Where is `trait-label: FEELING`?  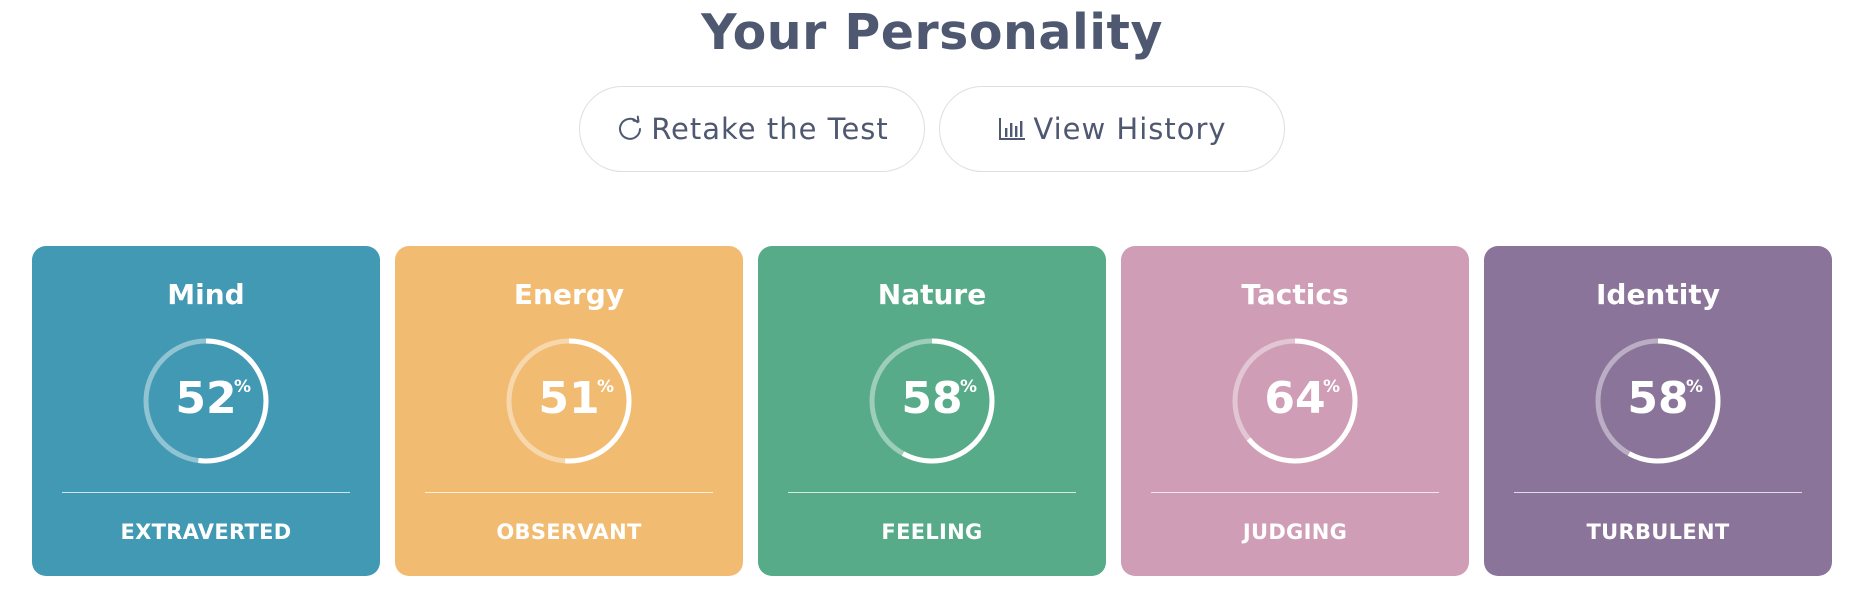
trait-label: FEELING is located at coordinates (932, 532).